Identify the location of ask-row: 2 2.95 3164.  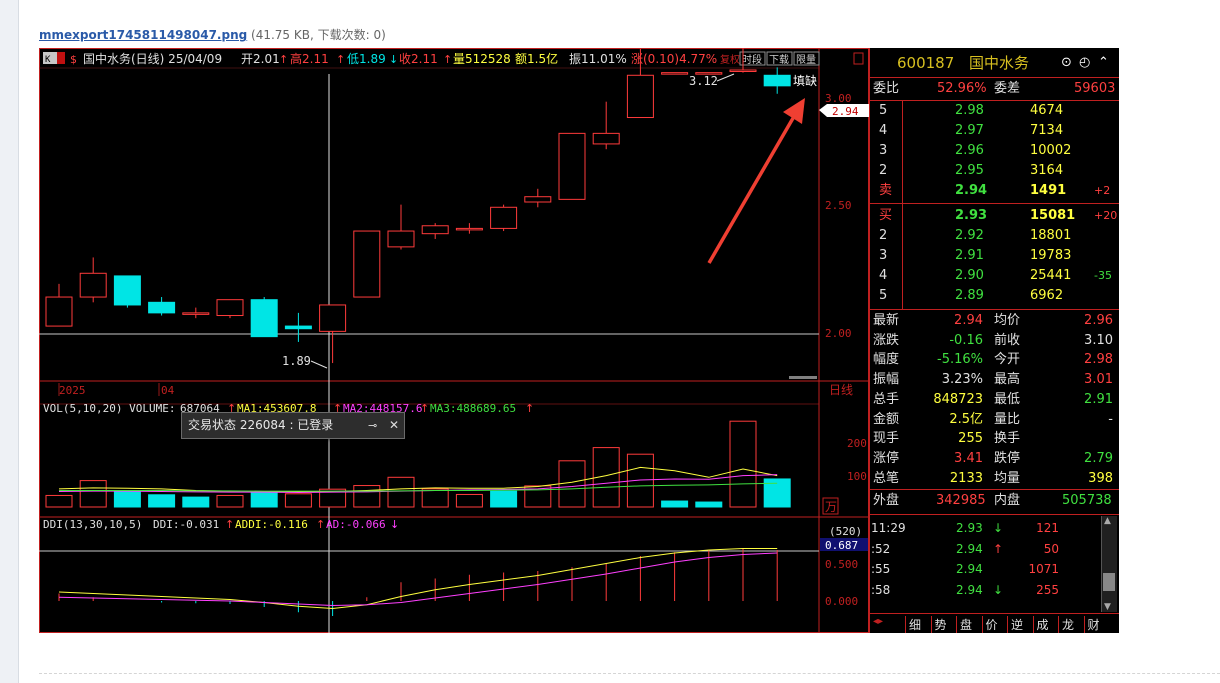
(994, 171).